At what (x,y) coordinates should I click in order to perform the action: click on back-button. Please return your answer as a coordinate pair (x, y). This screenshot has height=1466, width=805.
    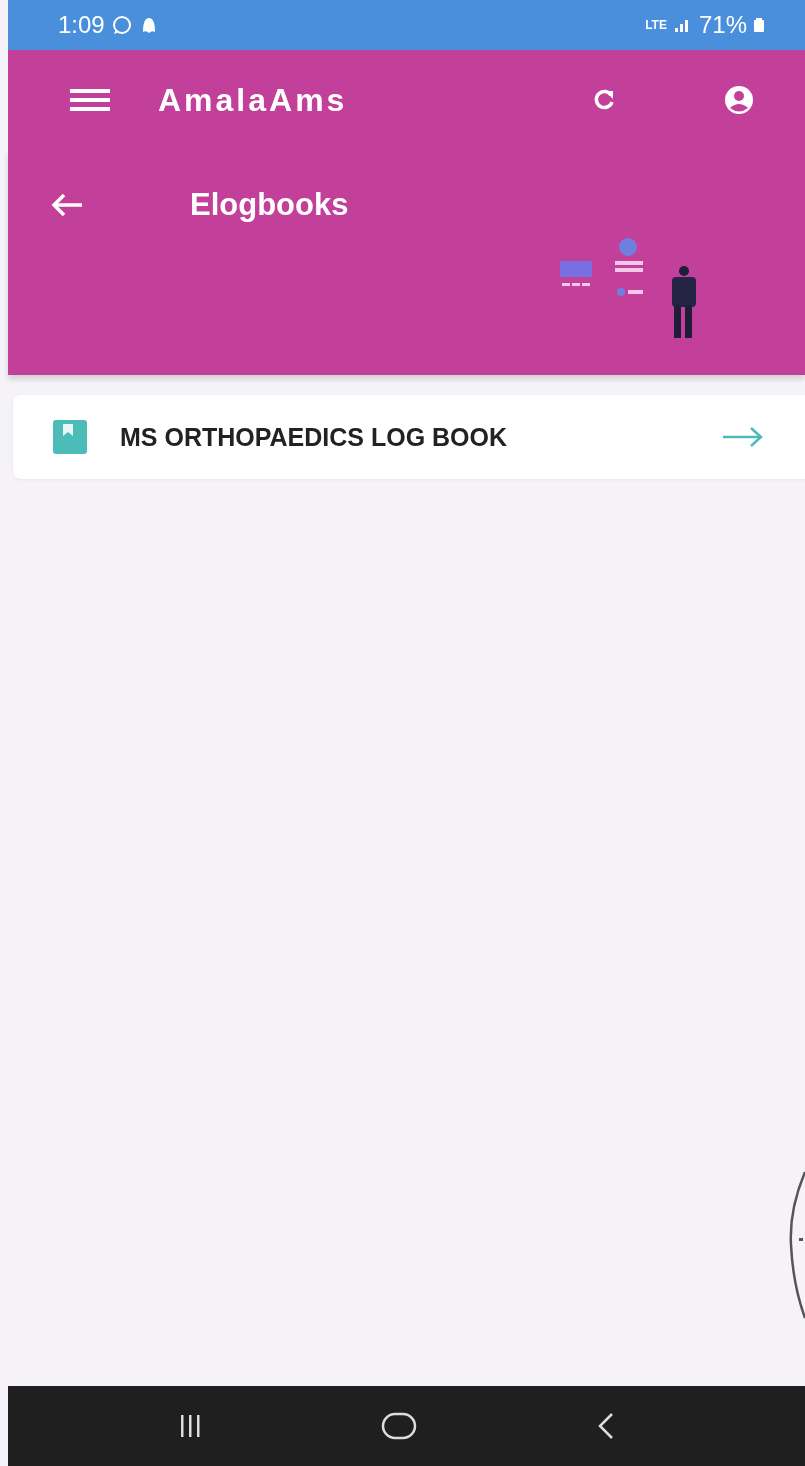
    Looking at the image, I should click on (67, 205).